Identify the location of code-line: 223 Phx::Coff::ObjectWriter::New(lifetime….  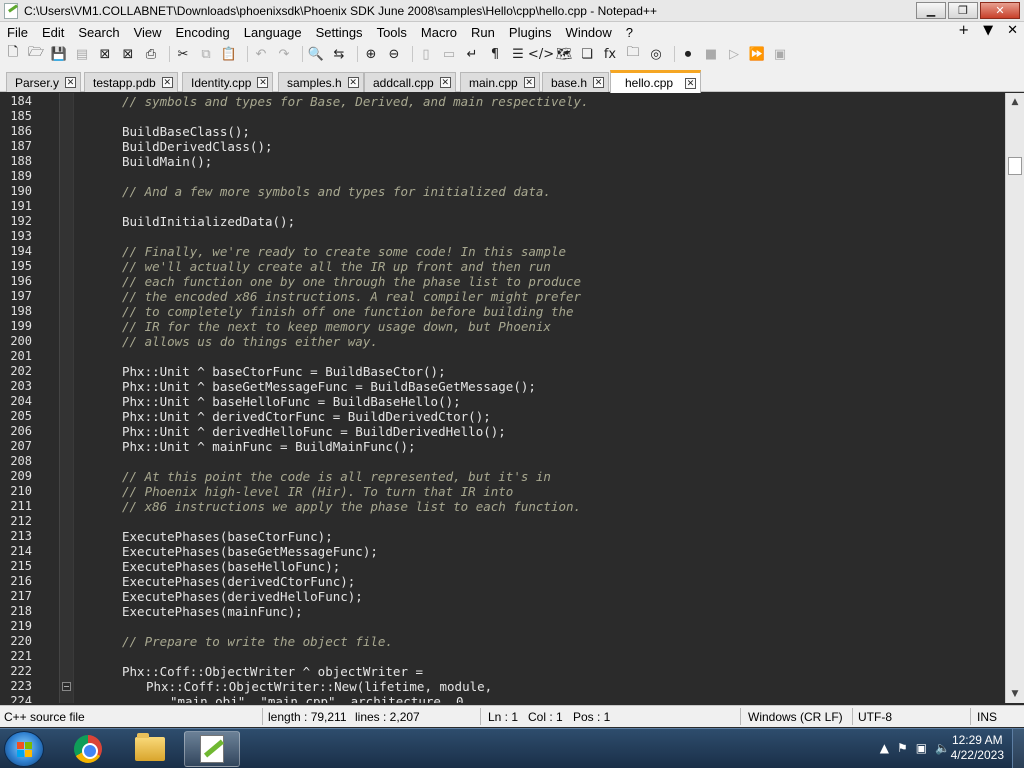
(502, 686).